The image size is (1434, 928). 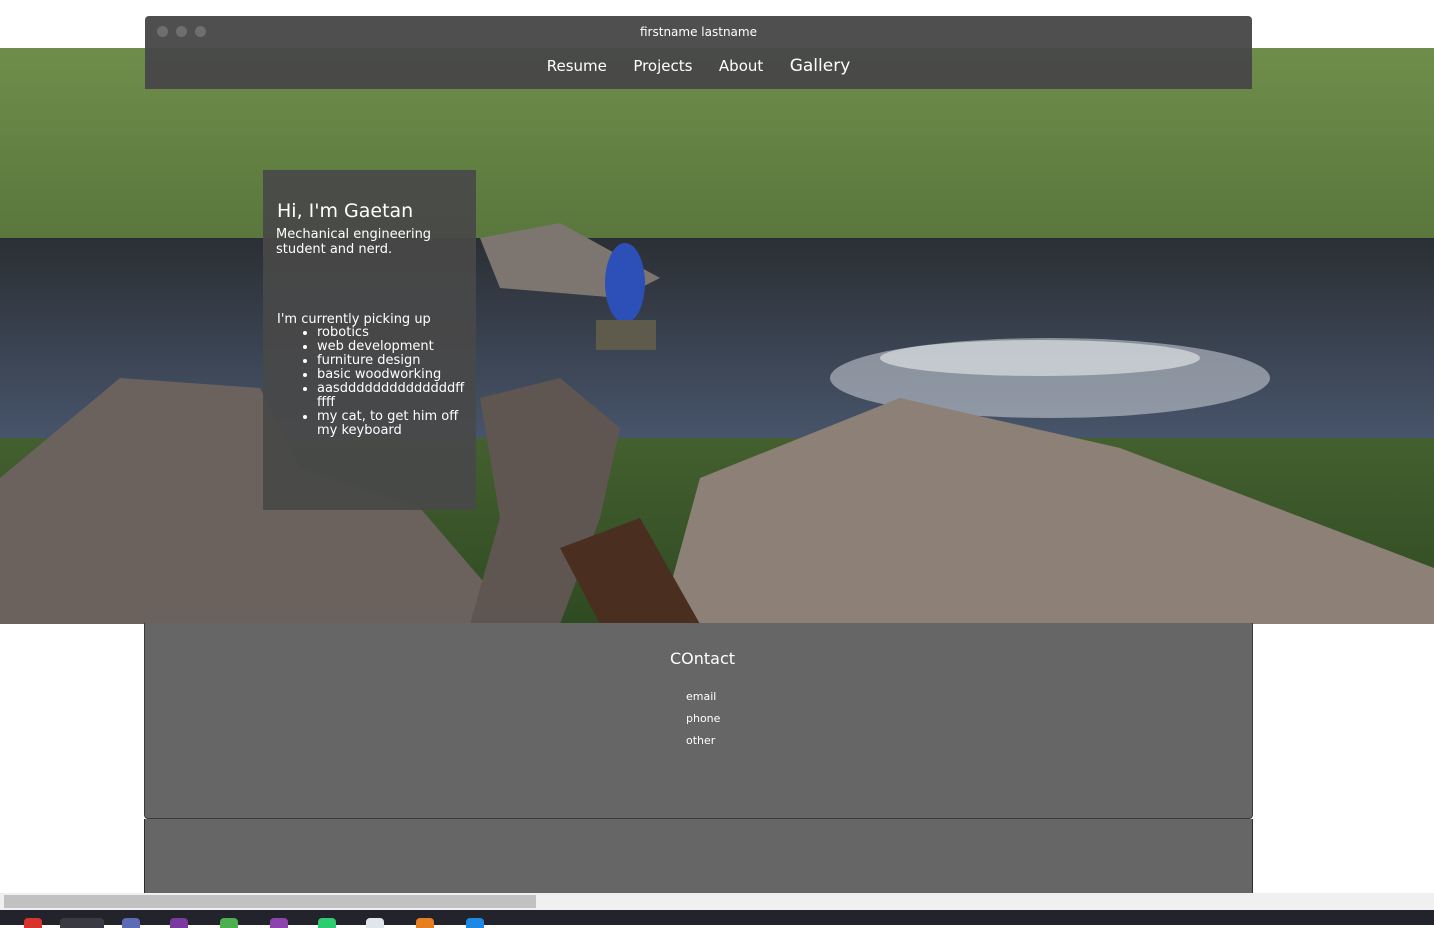 I want to click on os-taskbar, so click(x=717, y=919).